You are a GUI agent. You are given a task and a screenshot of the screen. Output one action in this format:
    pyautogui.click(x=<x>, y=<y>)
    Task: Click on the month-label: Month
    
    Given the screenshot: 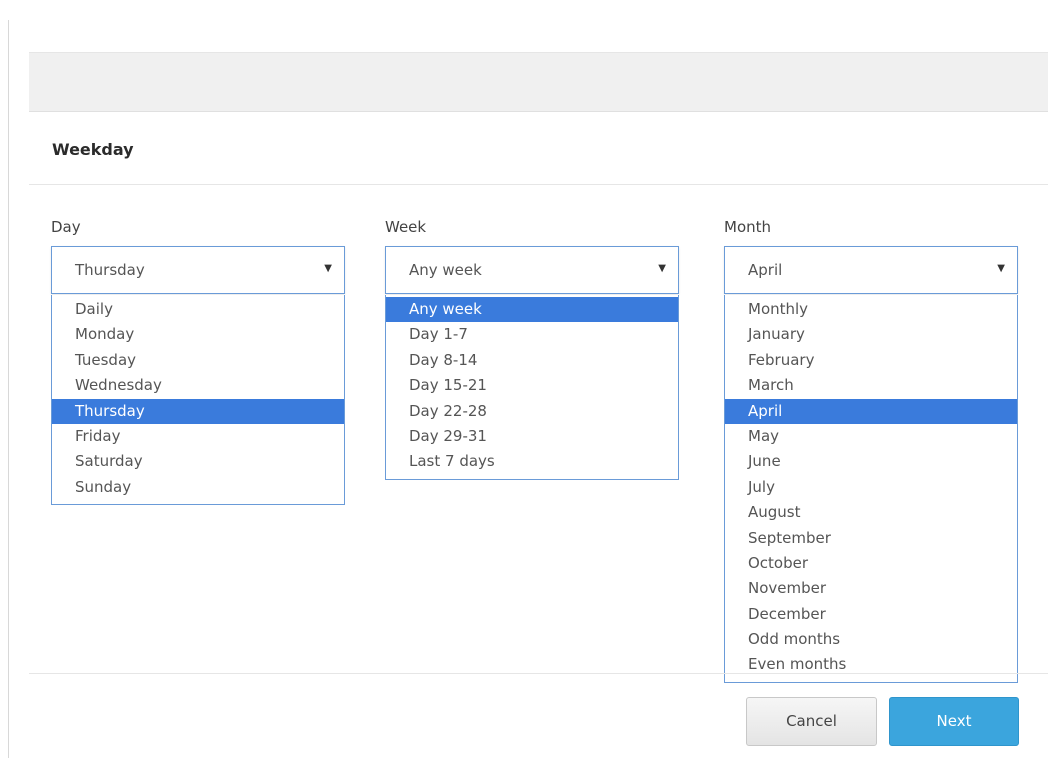 What is the action you would take?
    pyautogui.click(x=748, y=227)
    